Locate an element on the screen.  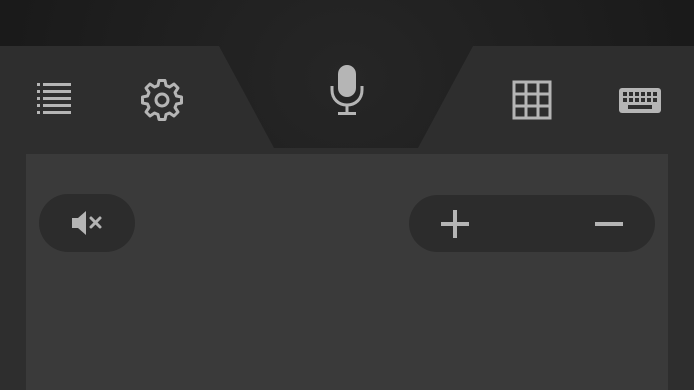
volume-up-button is located at coordinates (455, 223).